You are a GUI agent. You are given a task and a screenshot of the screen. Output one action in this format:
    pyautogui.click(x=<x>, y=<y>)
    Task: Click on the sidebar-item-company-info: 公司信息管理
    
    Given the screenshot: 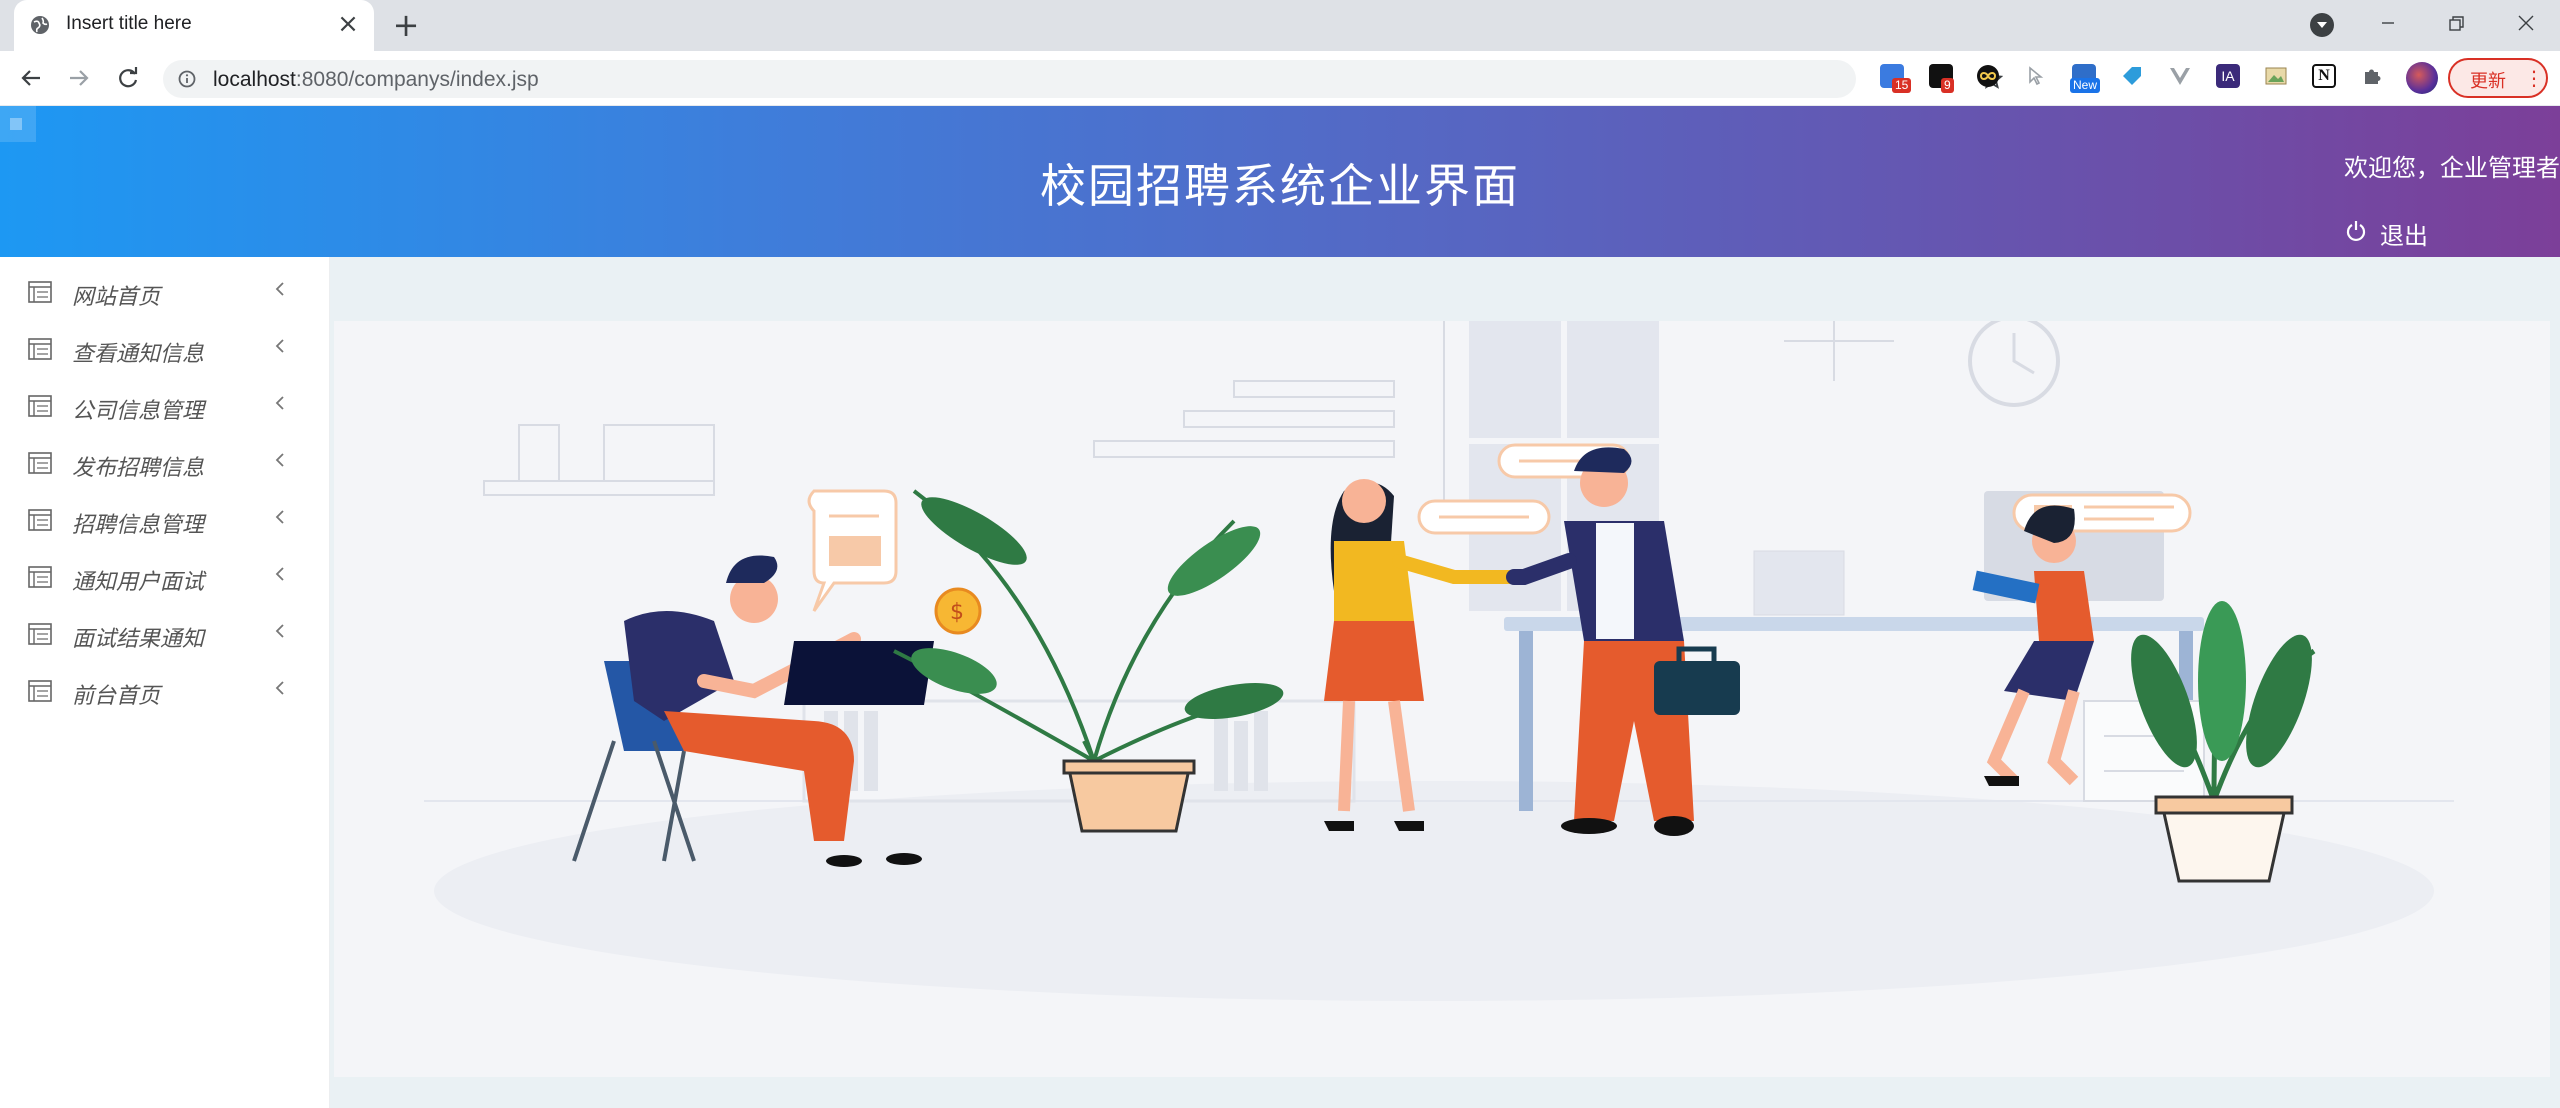 What is the action you would take?
    pyautogui.click(x=165, y=409)
    